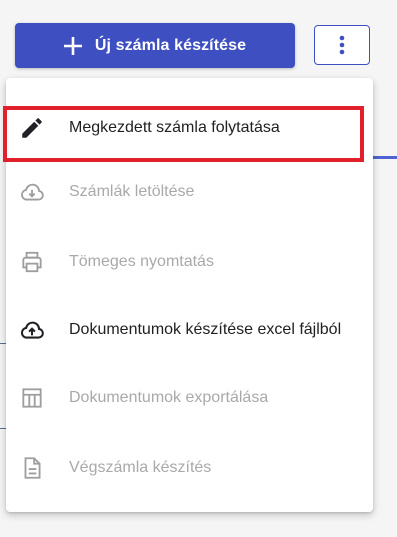  What do you see at coordinates (141, 261) in the screenshot?
I see `menu-item-label: Tömeges nyomtatás` at bounding box center [141, 261].